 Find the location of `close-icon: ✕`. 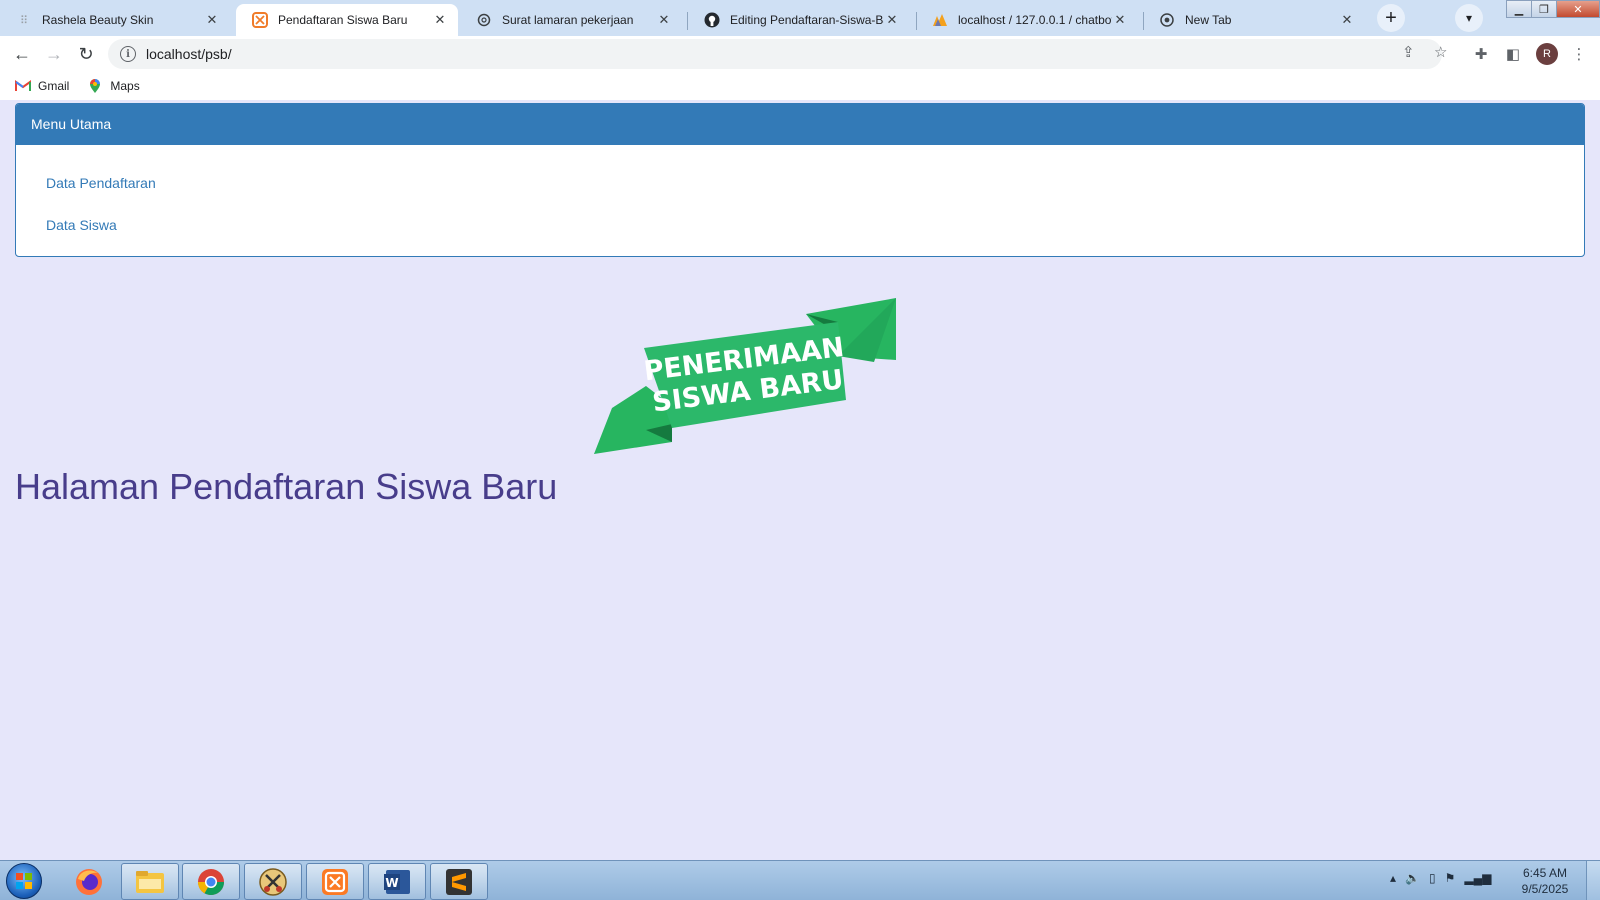

close-icon: ✕ is located at coordinates (1578, 9).